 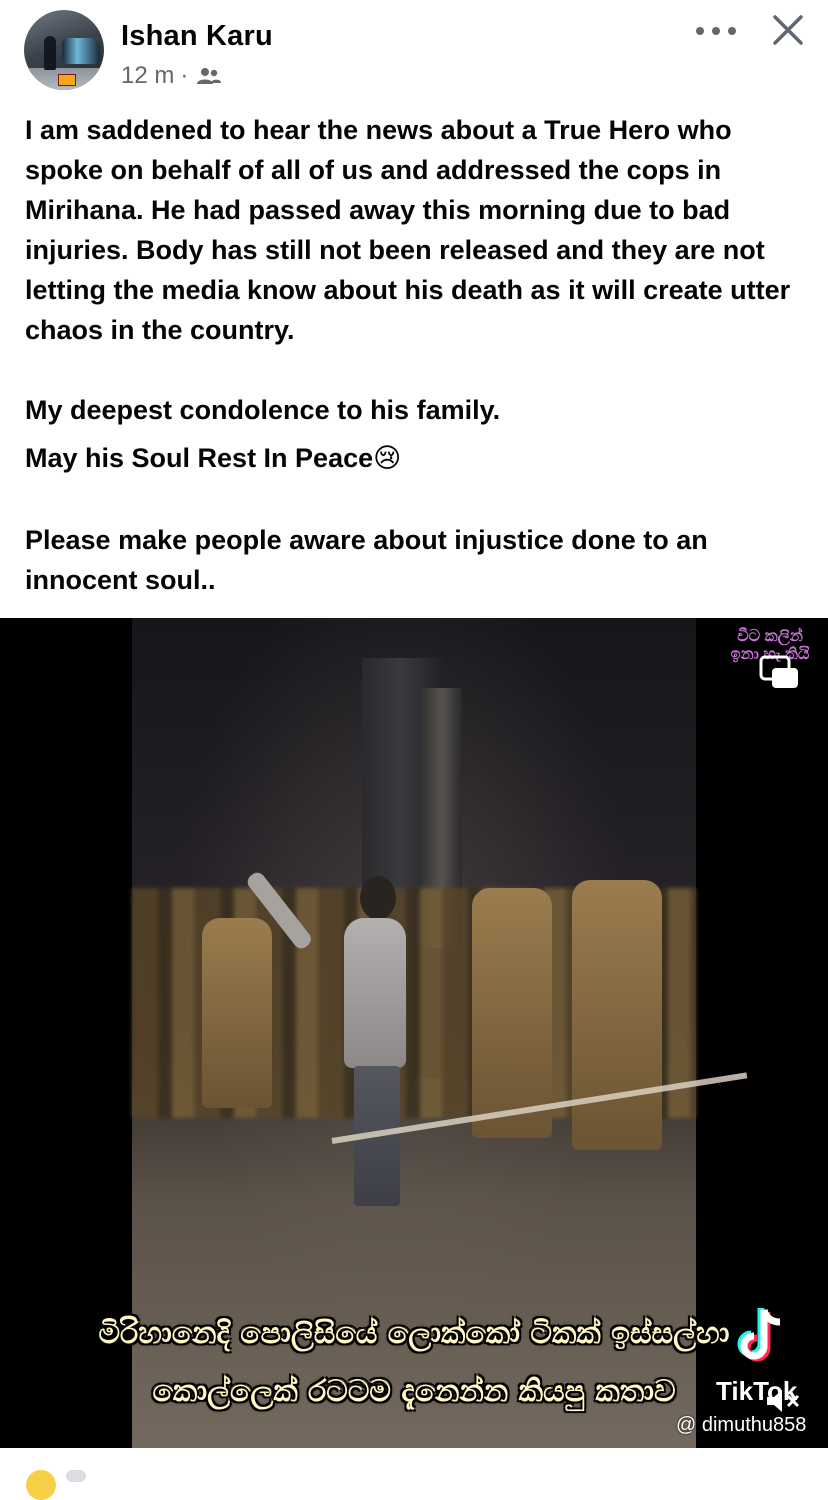 What do you see at coordinates (414, 1391) in the screenshot?
I see `video-subtitle-line-2: කොල්ලෙක් රටටම දැනෙන්න කියපු කතාව` at bounding box center [414, 1391].